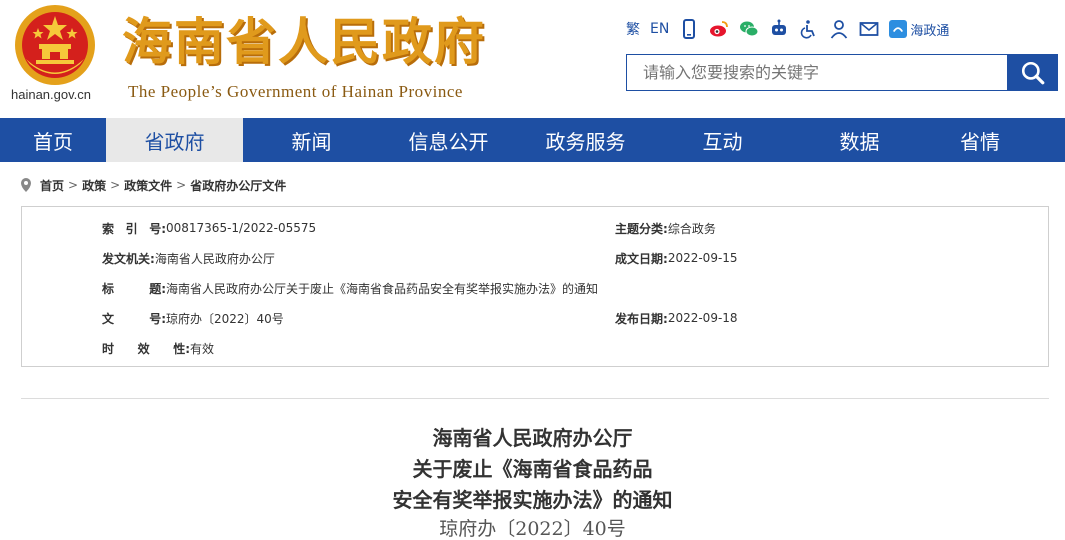 Image resolution: width=1065 pixels, height=540 pixels. Describe the element at coordinates (702, 258) in the screenshot. I see `meta-created-value: 2022-09-15` at that location.